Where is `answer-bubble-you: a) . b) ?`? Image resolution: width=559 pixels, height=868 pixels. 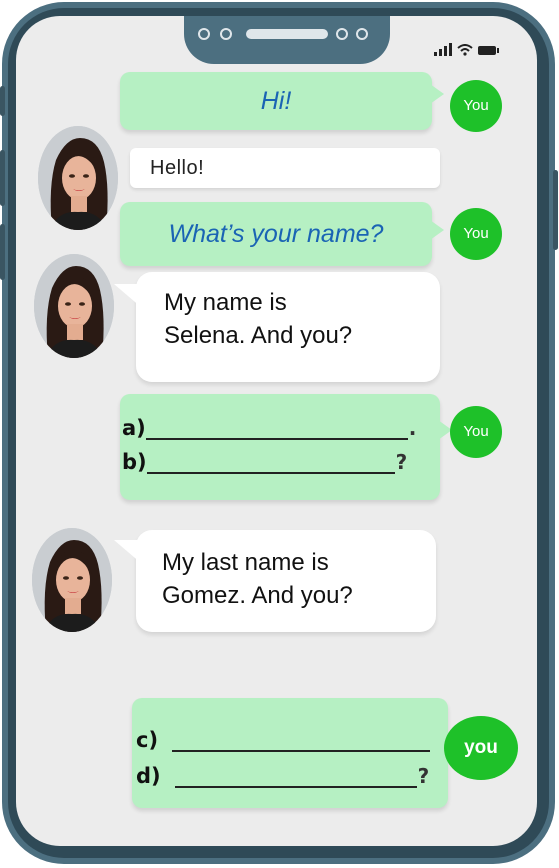 answer-bubble-you: a) . b) ? is located at coordinates (286, 447).